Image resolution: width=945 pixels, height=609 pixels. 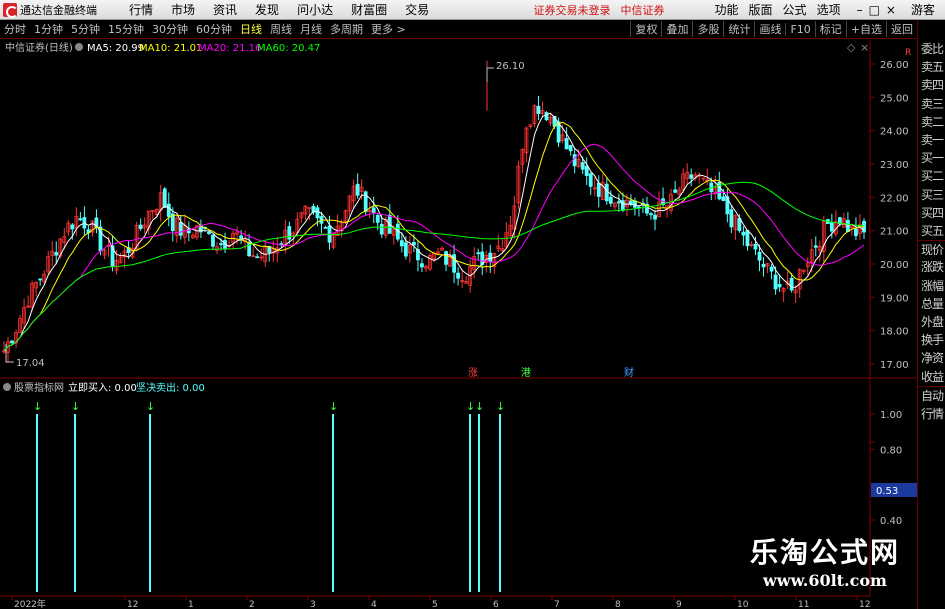 I want to click on event-marker-rise: 涨, so click(x=473, y=373).